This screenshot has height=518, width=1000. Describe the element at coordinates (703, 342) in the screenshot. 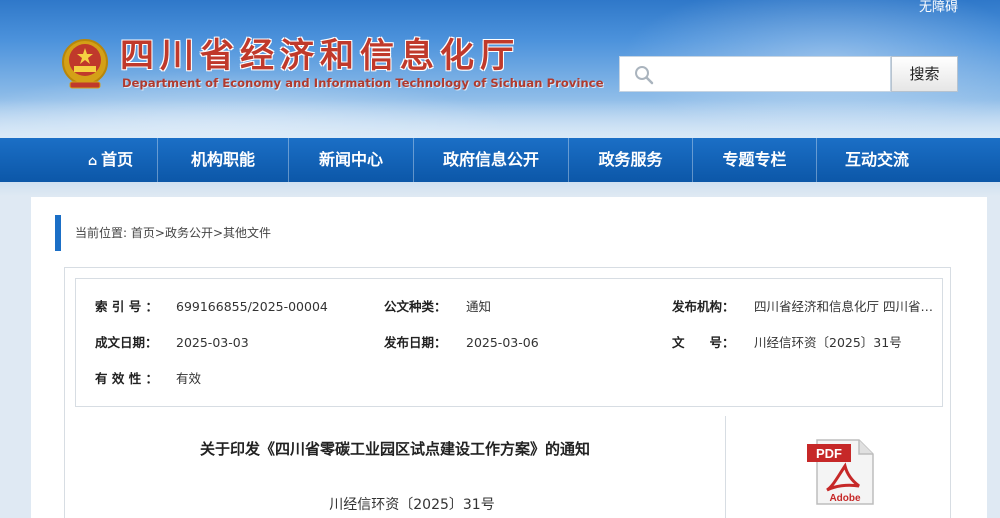

I see `meta-docno-label: 文 号：` at that location.